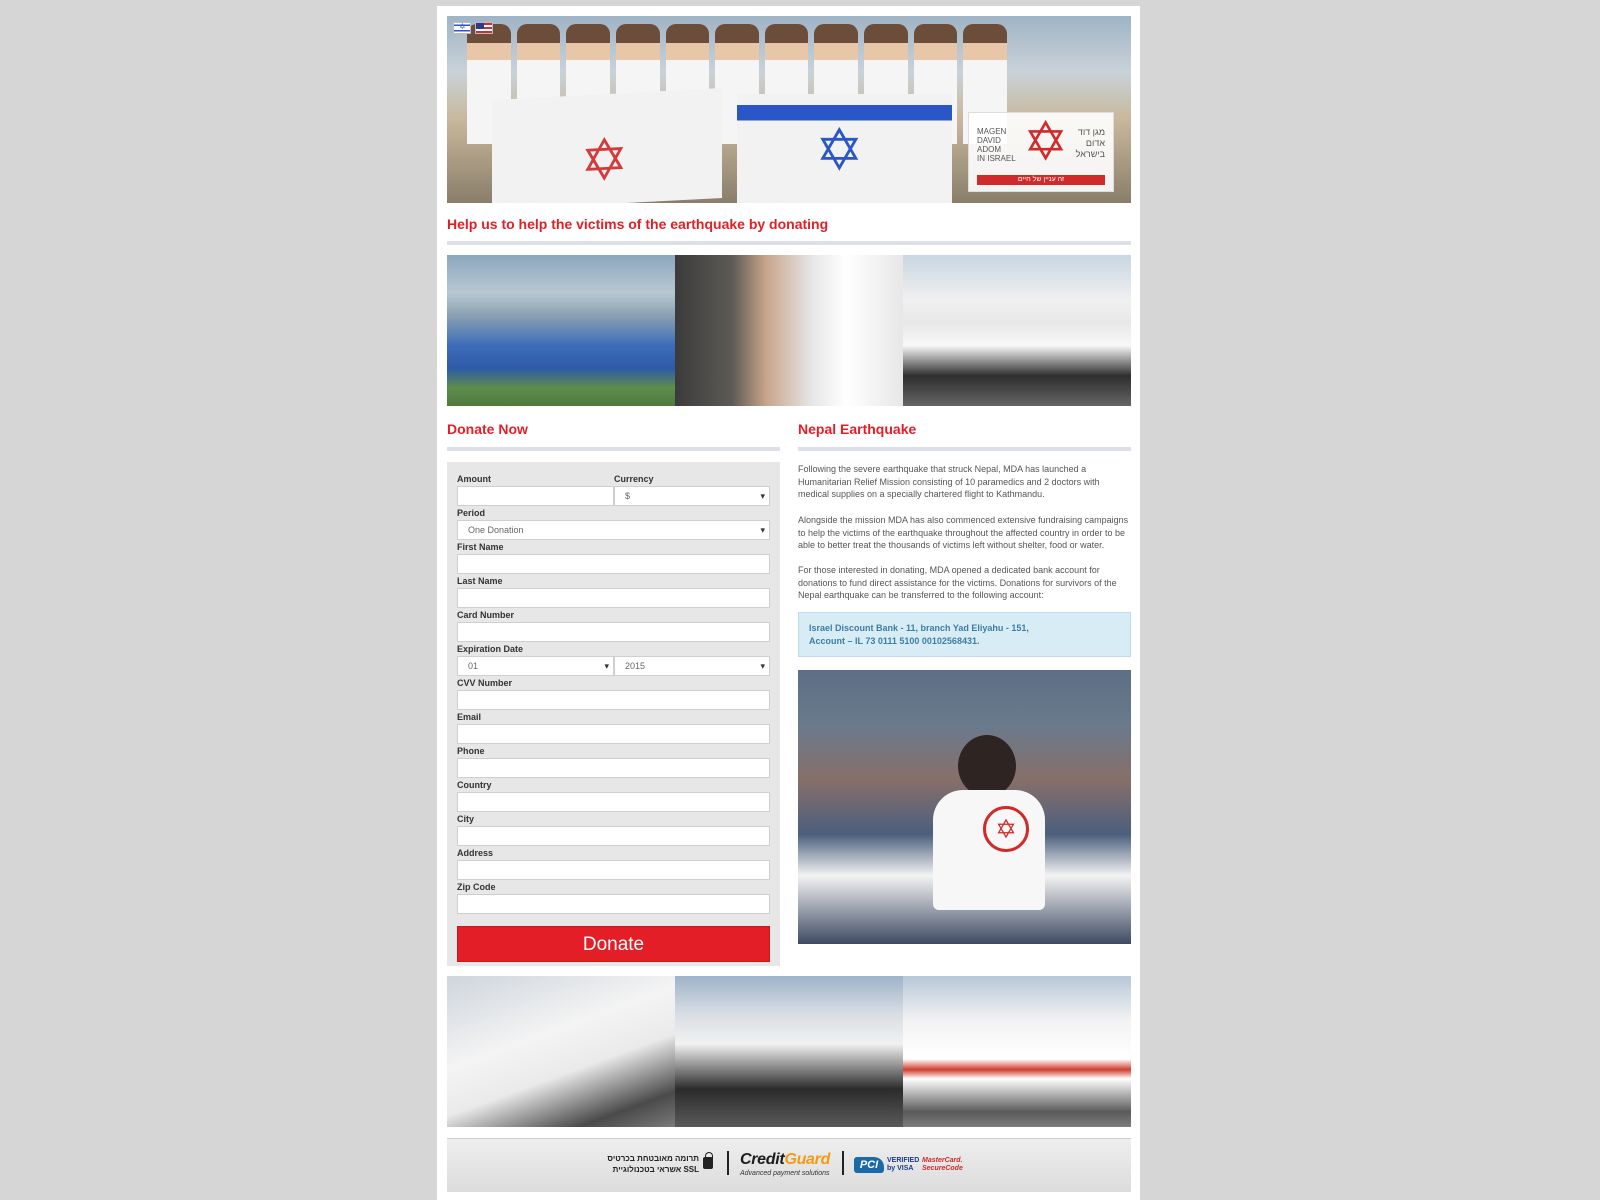 This screenshot has height=1200, width=1600. I want to click on flag-israel-icon, so click(462, 28).